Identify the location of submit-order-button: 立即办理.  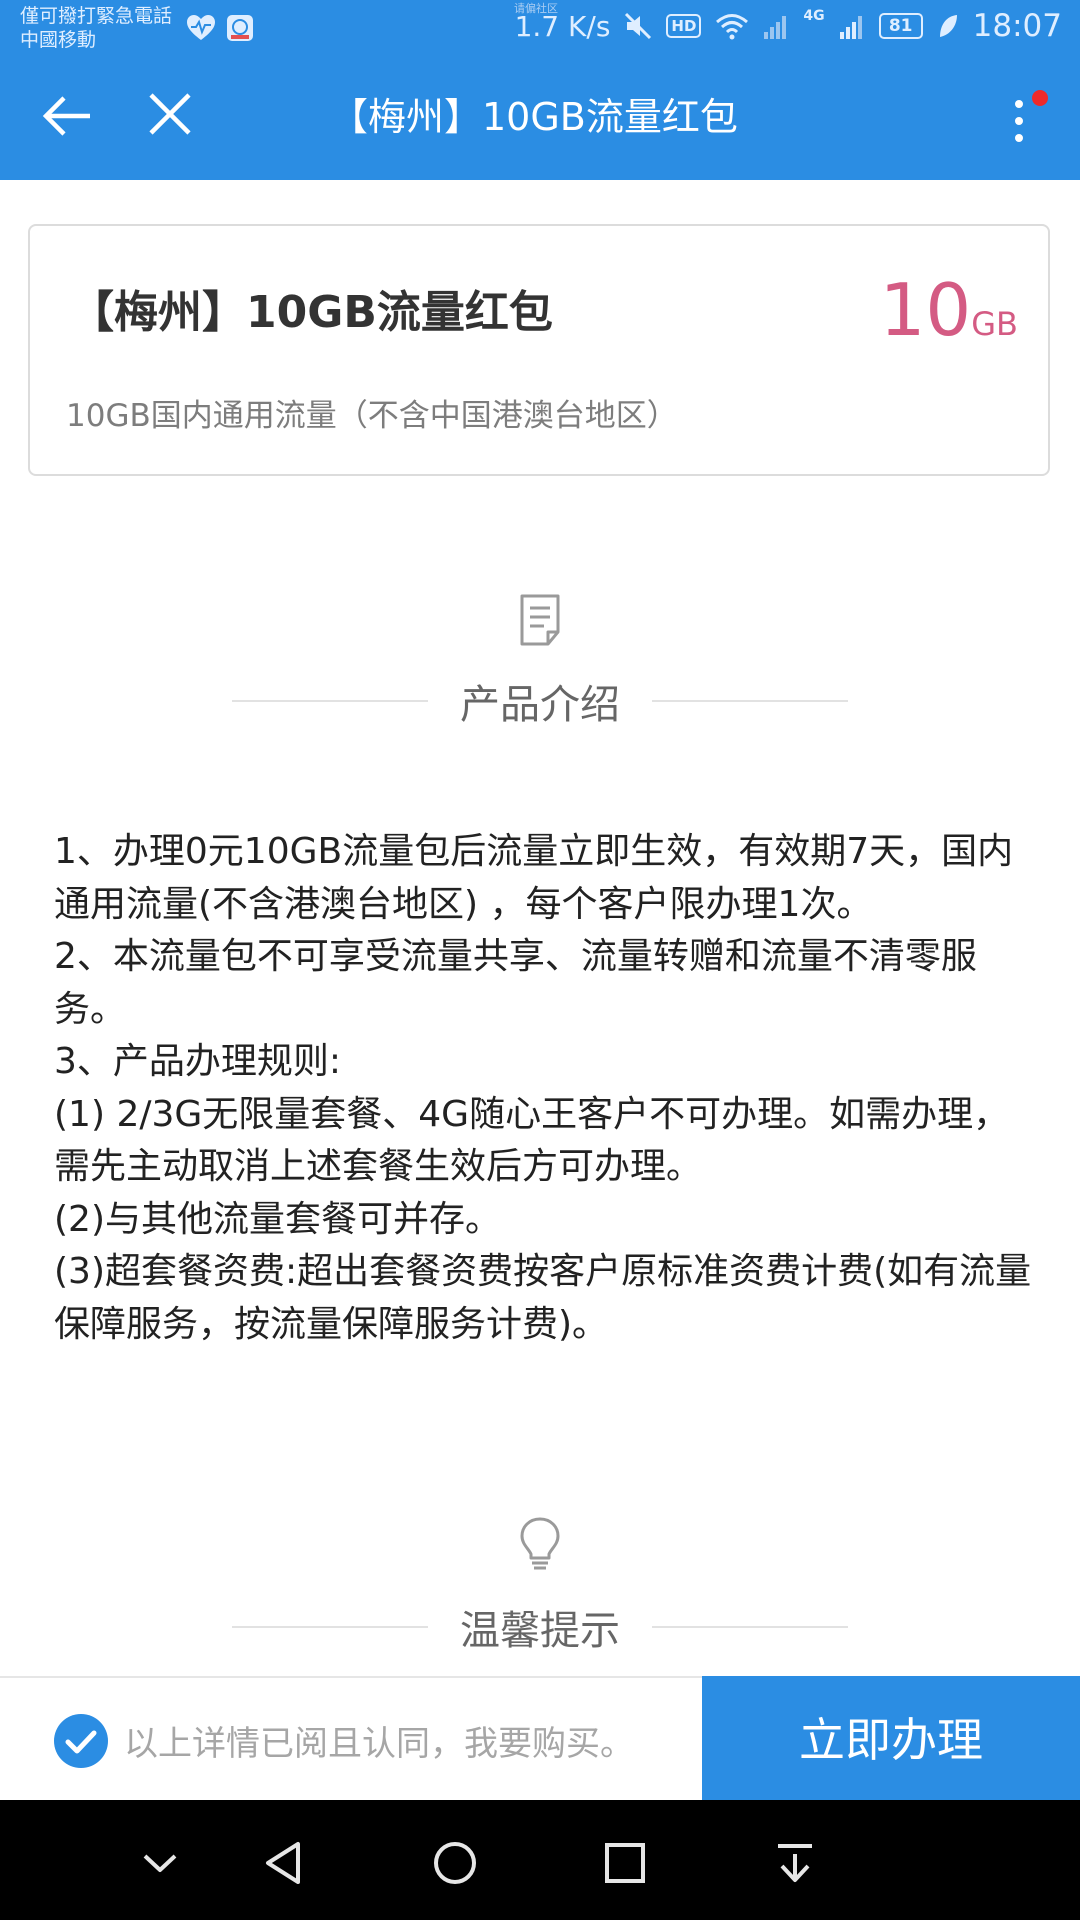
(891, 1739).